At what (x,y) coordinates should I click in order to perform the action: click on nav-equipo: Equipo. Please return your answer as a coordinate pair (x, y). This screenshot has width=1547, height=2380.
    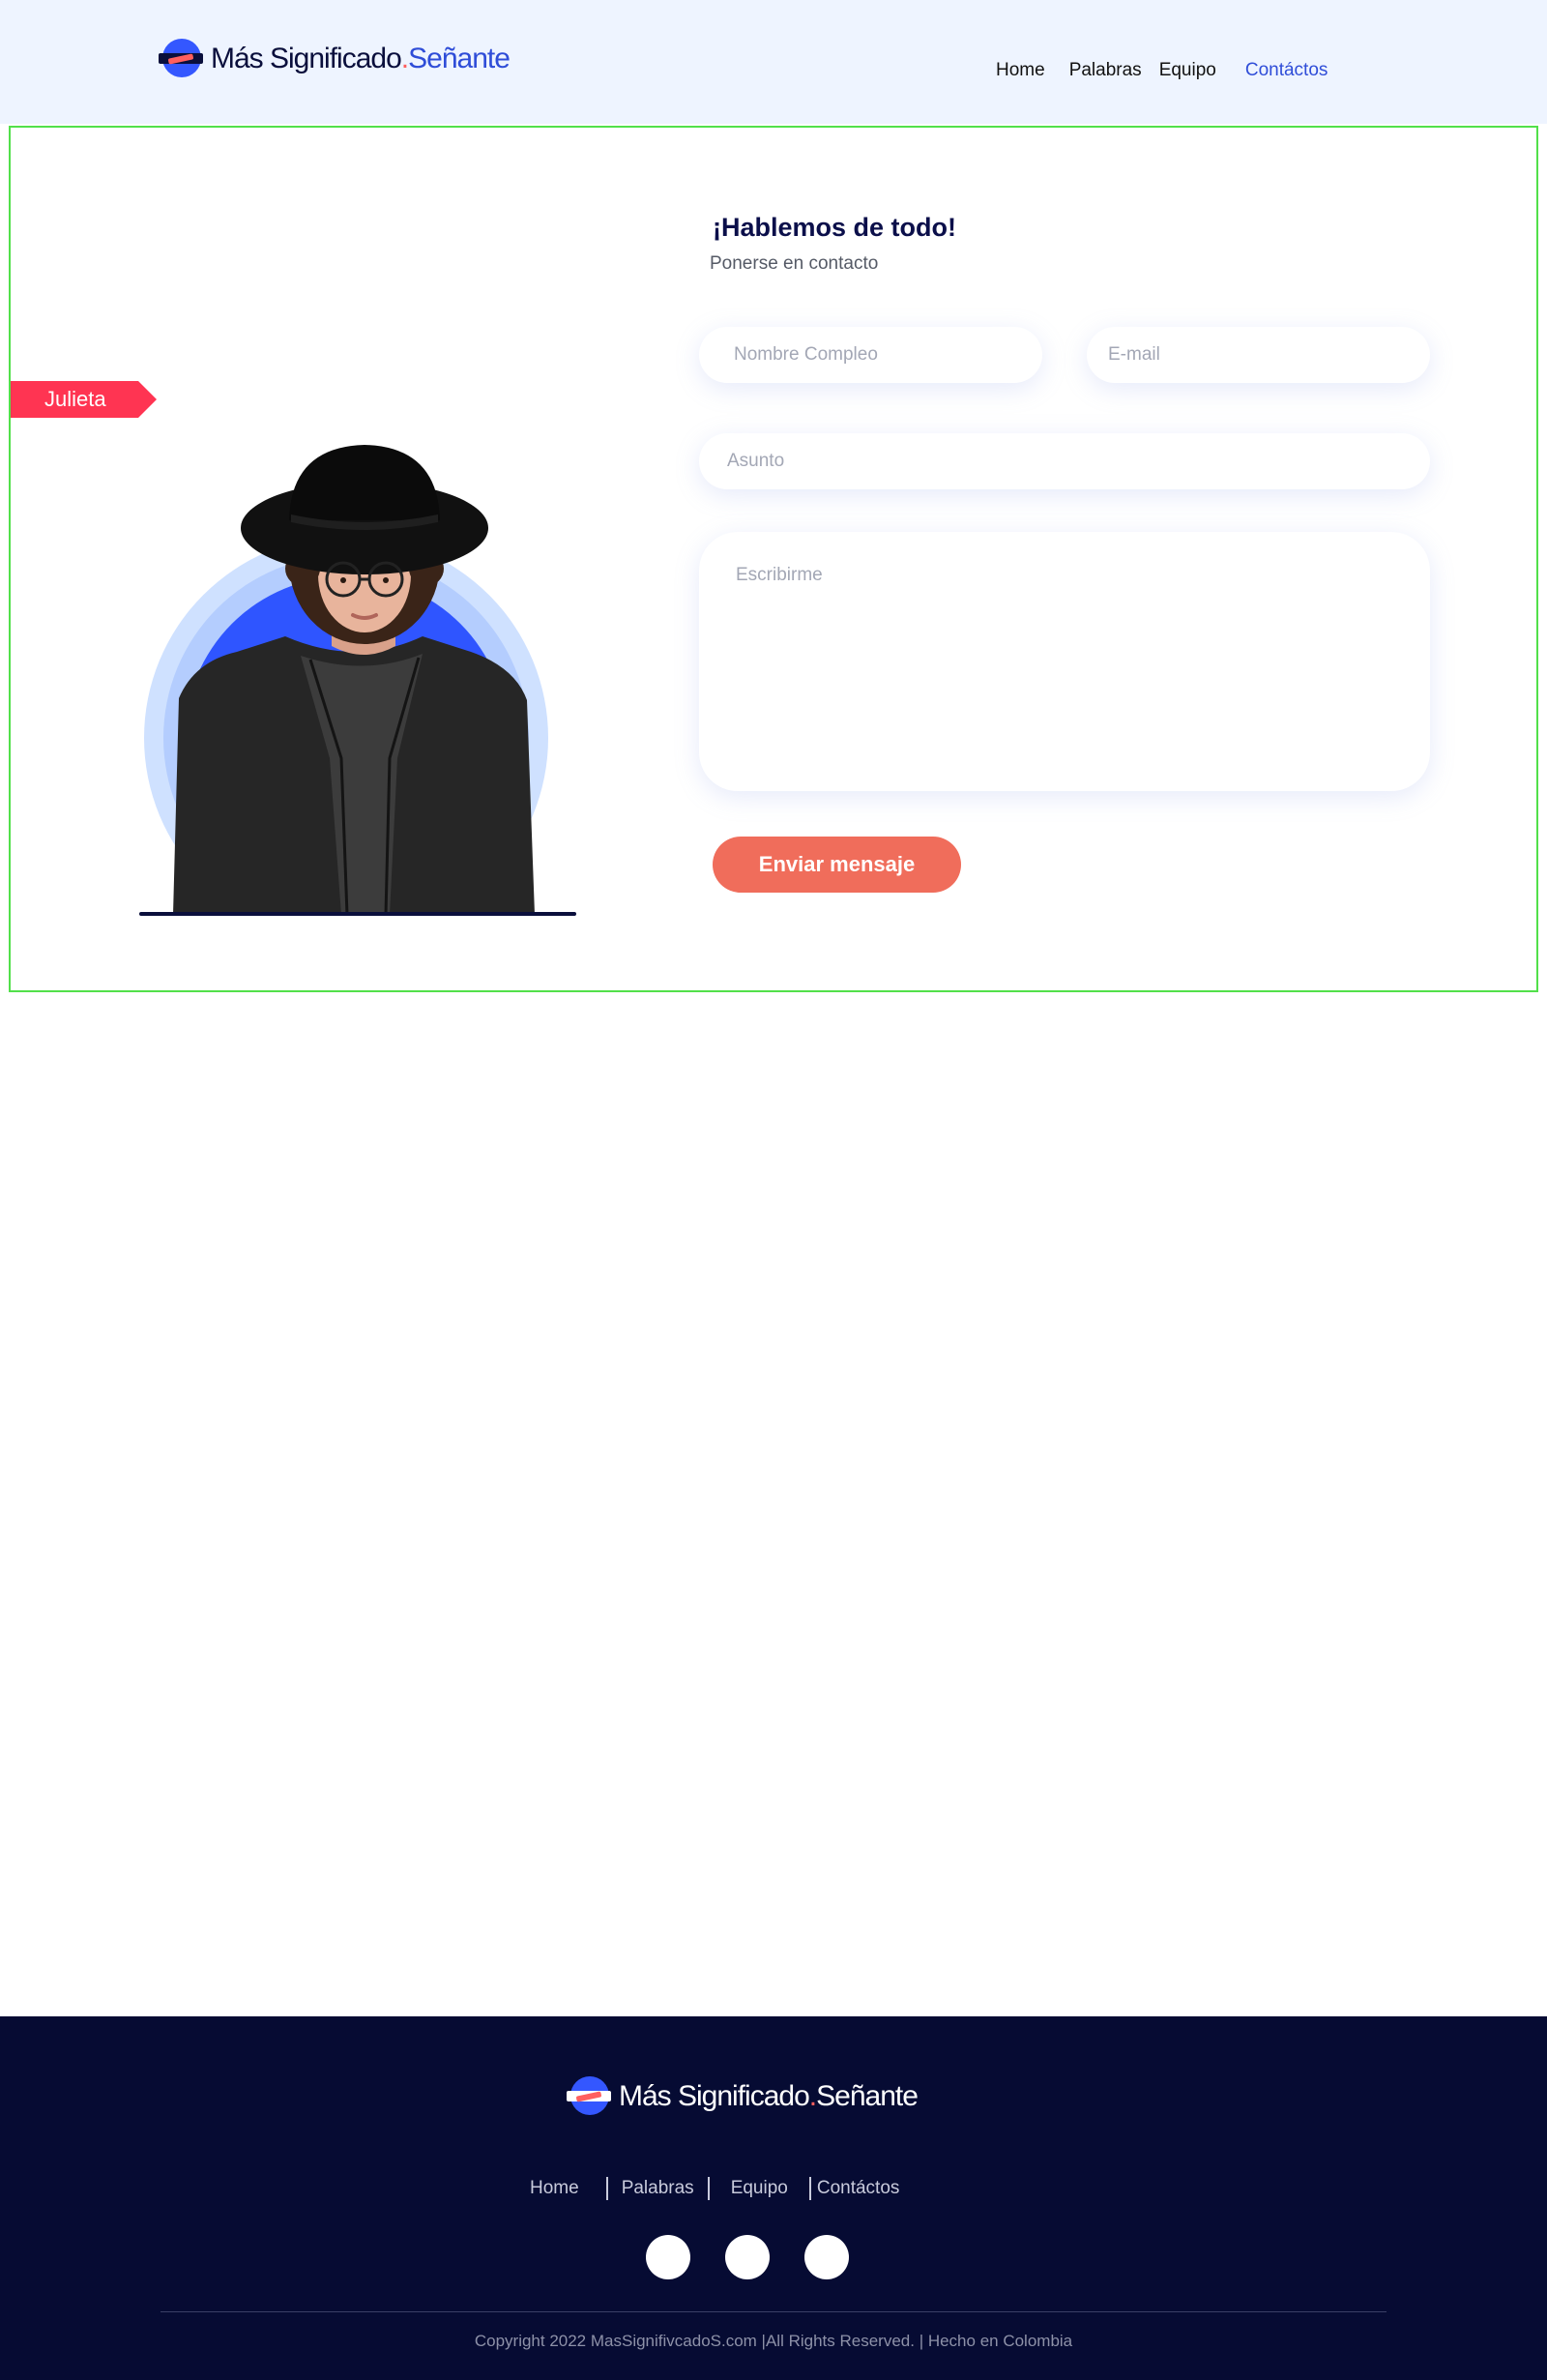
    Looking at the image, I should click on (1188, 71).